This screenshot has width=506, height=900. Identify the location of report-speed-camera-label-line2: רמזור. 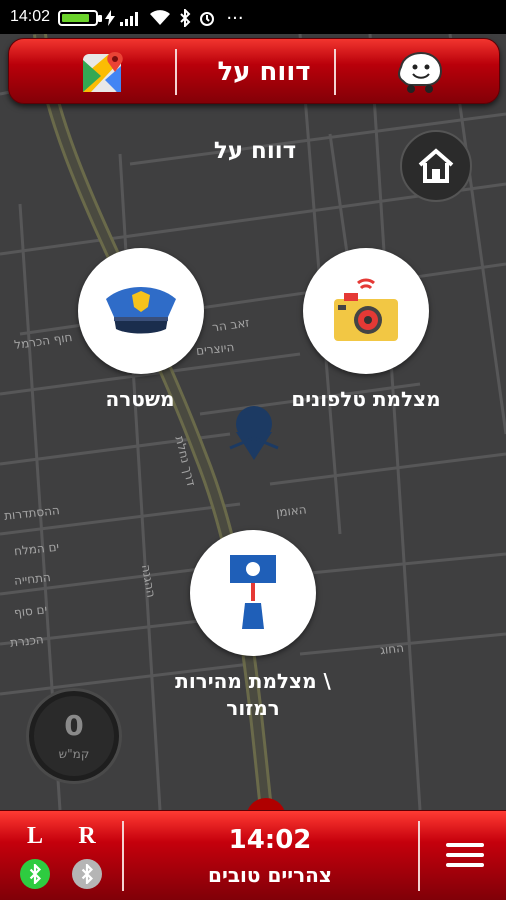
(253, 708).